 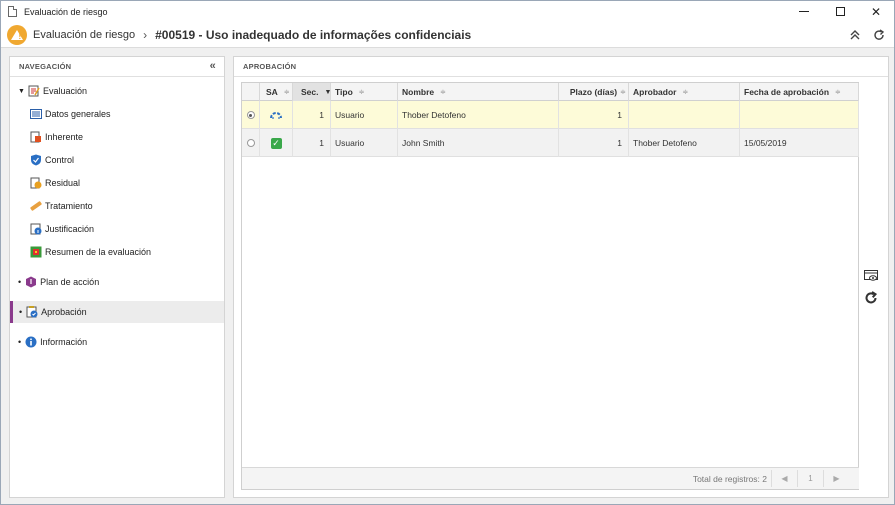 I want to click on maximize-button, so click(x=840, y=11).